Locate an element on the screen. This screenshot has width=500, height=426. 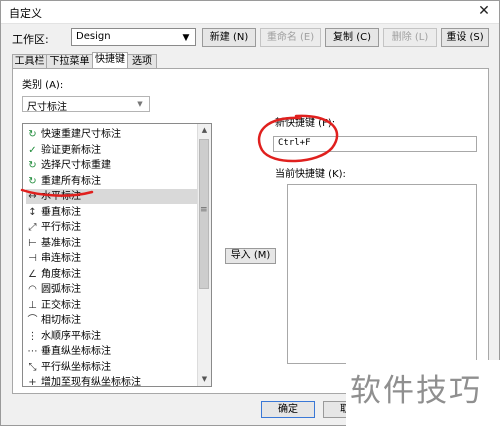
list-item-label: 重建所有标注 is located at coordinates (71, 181).